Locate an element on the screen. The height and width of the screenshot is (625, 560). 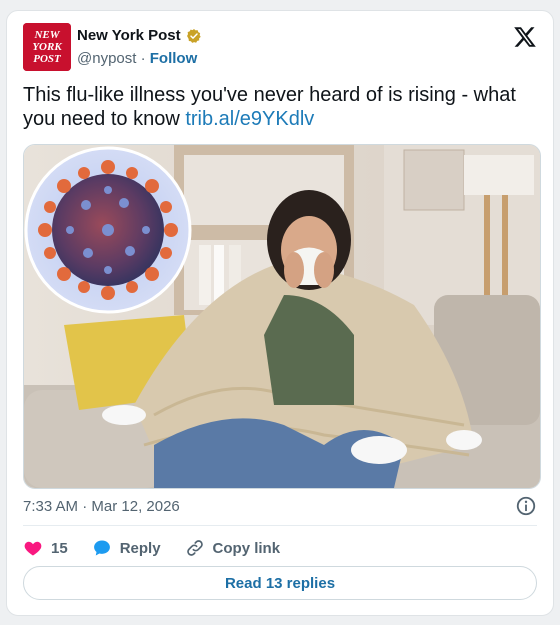
author-avatar: NEW YORK POST is located at coordinates (47, 47).